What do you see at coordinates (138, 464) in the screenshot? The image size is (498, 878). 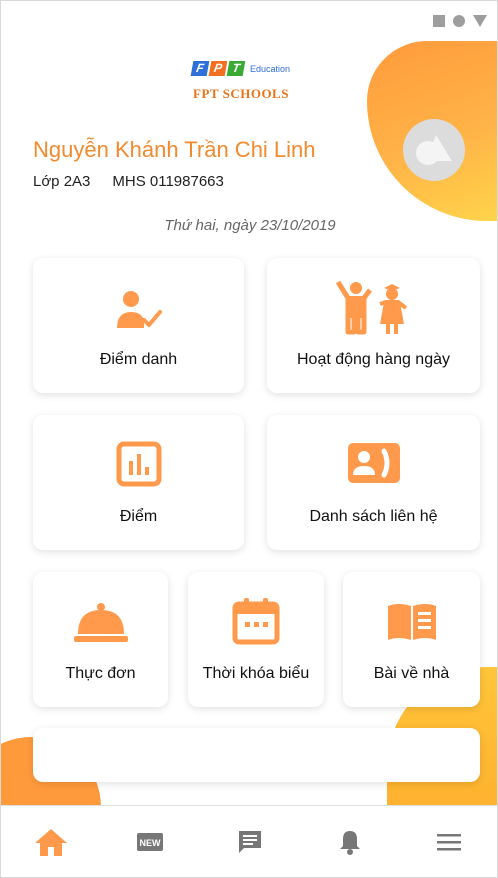 I see `chart-icon` at bounding box center [138, 464].